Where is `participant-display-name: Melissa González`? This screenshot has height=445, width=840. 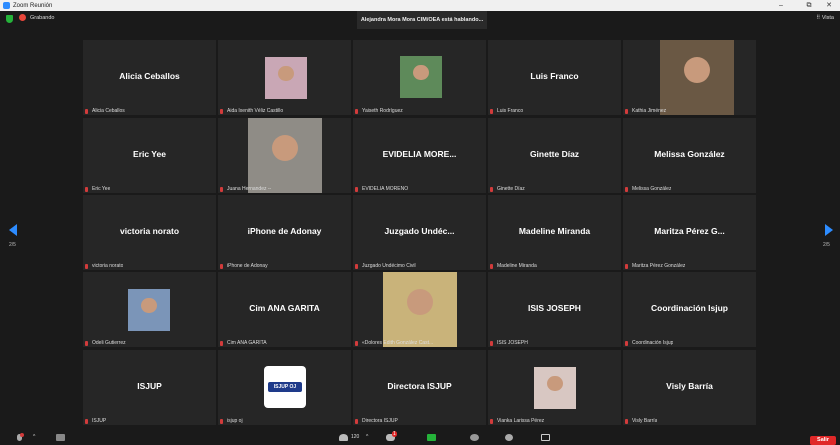 participant-display-name: Melissa González is located at coordinates (689, 154).